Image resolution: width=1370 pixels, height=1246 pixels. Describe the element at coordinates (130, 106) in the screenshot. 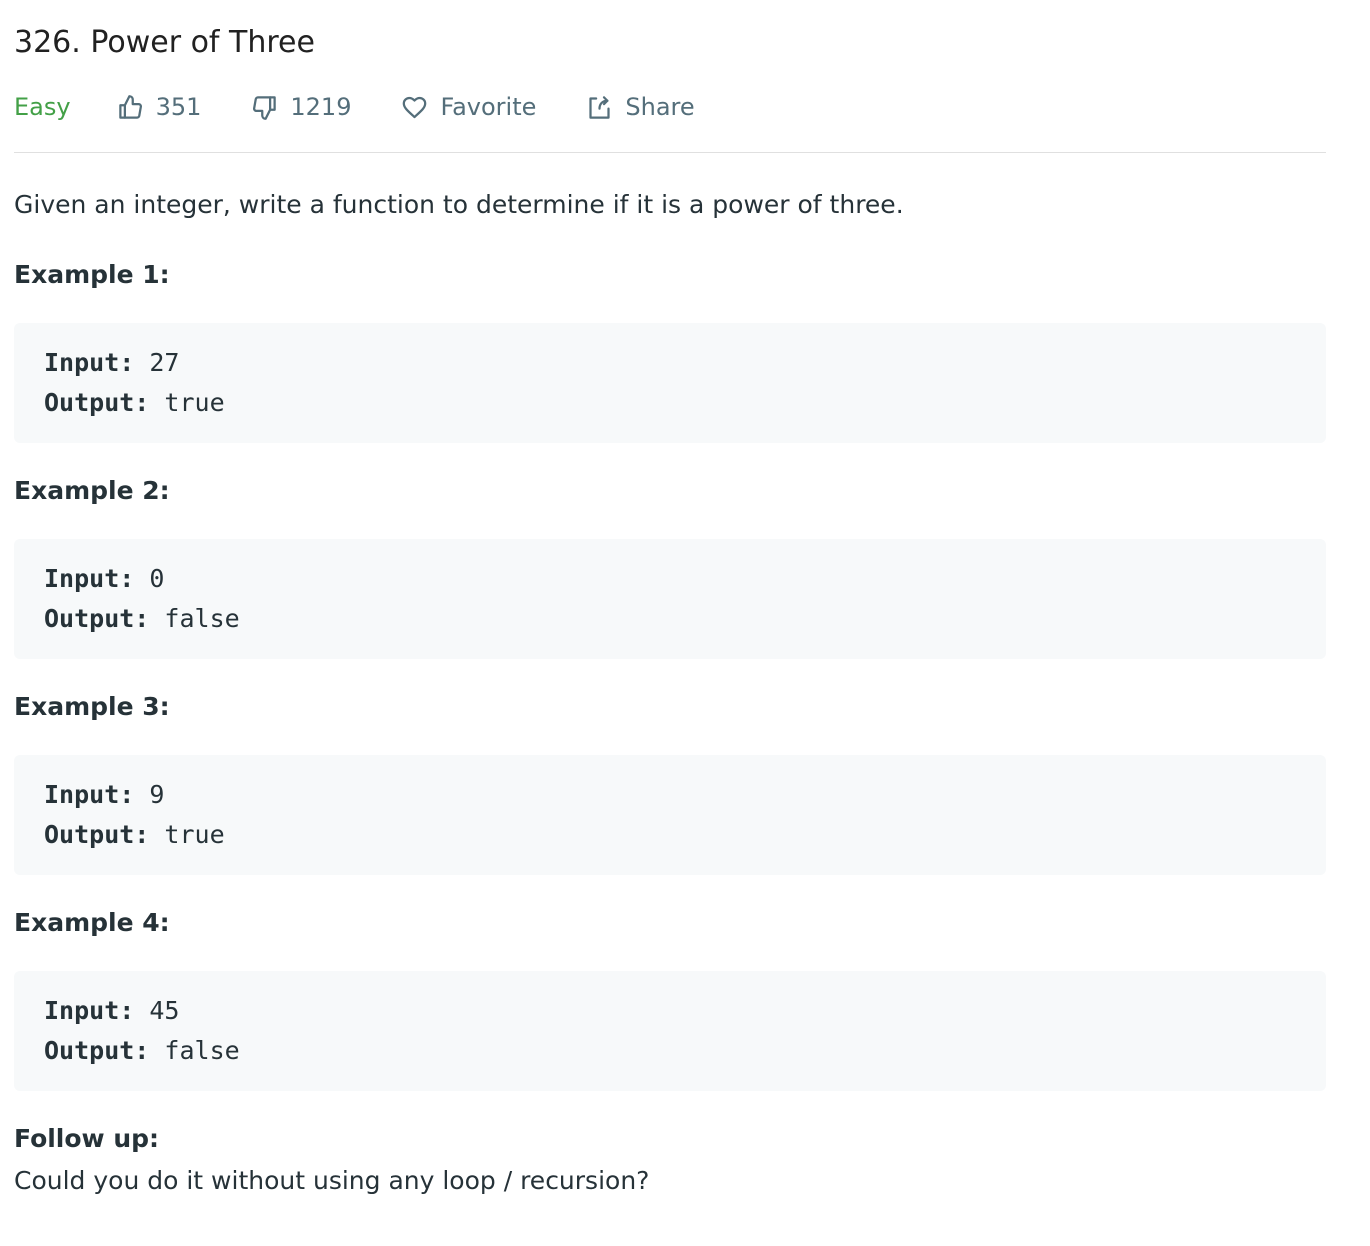

I see `thumbs-up-icon` at that location.